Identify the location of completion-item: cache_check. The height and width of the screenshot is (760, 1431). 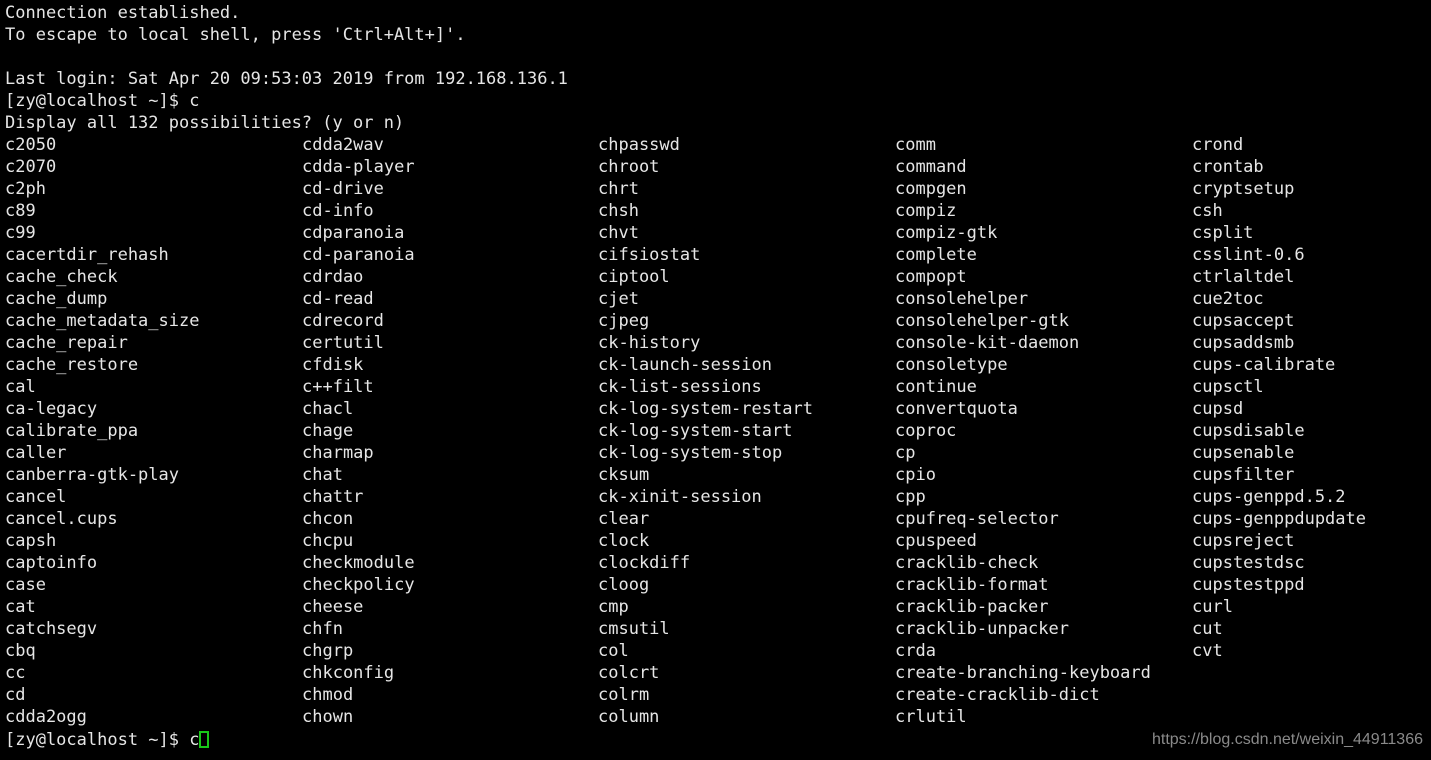
(61, 277).